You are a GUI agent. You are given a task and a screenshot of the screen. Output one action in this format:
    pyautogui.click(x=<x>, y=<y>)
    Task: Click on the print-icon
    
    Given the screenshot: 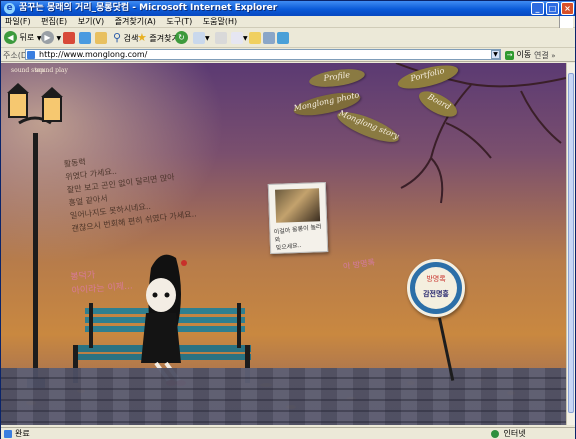 What is the action you would take?
    pyautogui.click(x=221, y=37)
    